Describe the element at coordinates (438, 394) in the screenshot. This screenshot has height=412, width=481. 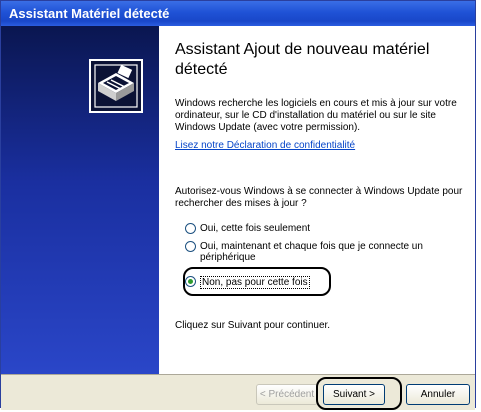
I see `cancel-button: Annuler` at that location.